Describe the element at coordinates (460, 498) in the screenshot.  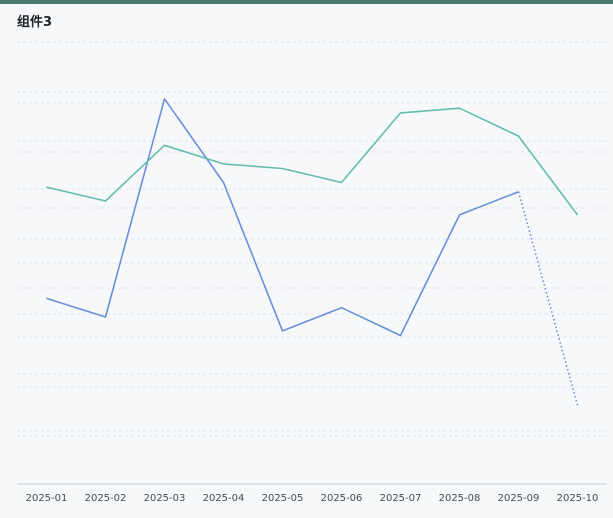
I see `x-tick-label: 2025-08` at that location.